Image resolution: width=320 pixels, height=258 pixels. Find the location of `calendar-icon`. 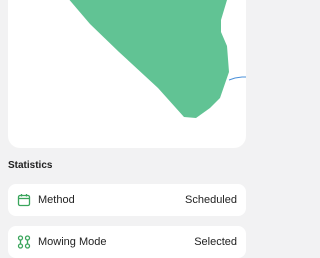

calendar-icon is located at coordinates (24, 200).